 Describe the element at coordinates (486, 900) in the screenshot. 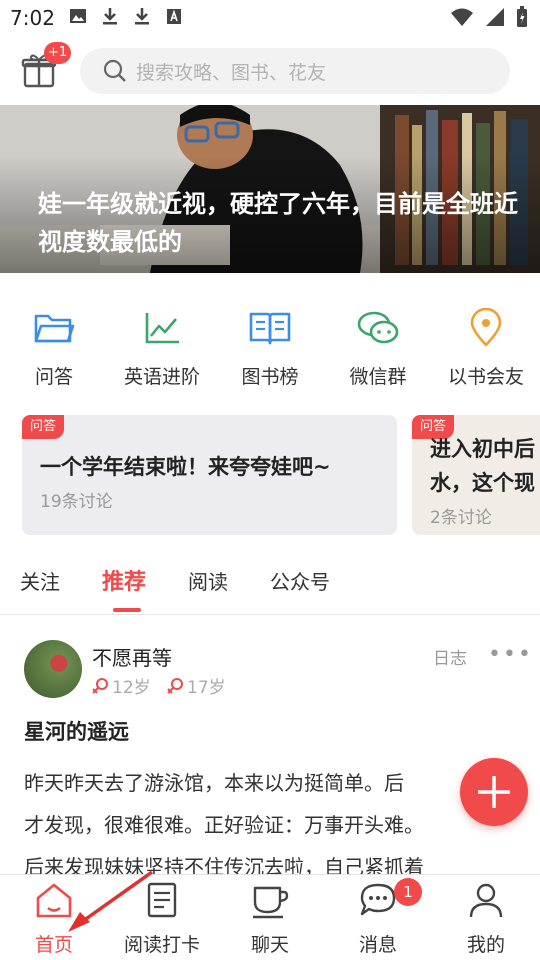

I see `person-icon` at that location.